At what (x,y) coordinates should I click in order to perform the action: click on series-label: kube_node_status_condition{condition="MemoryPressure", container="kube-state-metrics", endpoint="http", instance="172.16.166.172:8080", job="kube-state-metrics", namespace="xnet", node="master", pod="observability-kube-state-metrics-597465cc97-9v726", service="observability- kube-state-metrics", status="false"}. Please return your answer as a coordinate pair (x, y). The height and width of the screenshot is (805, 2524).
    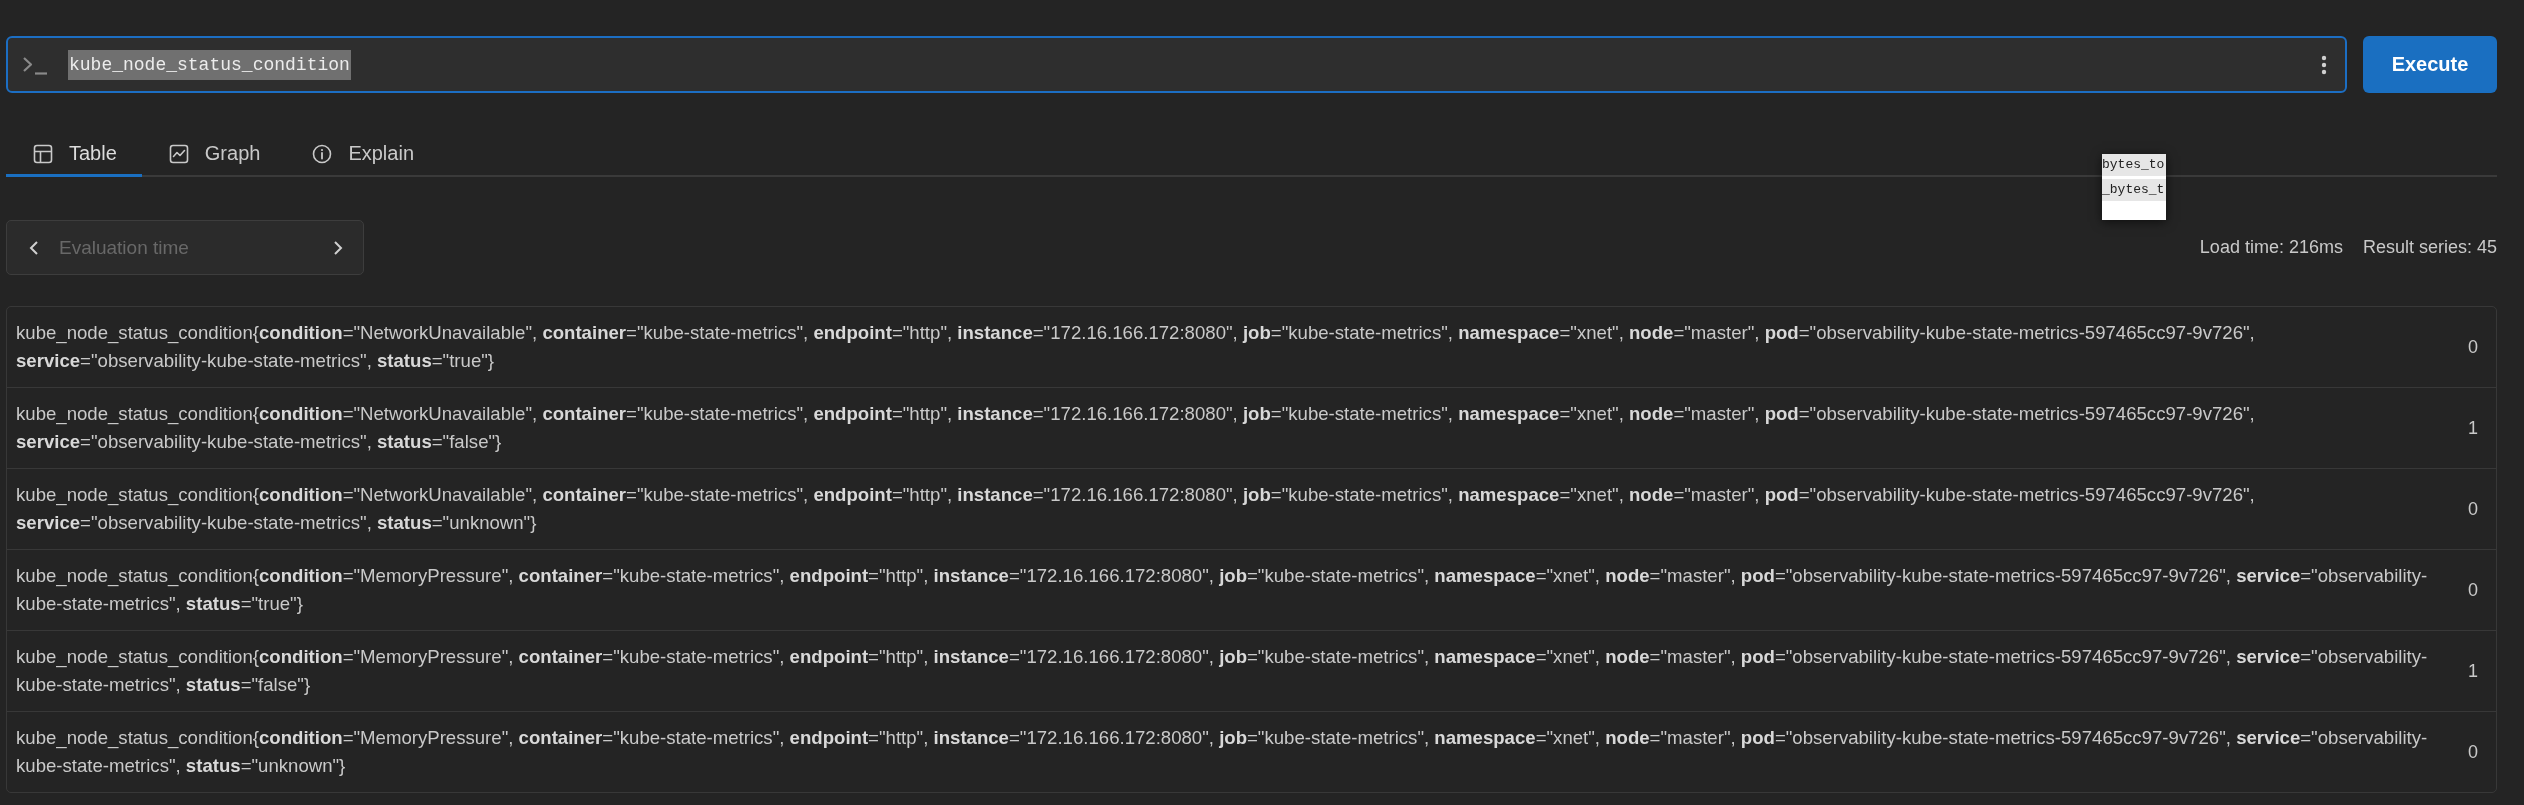
    Looking at the image, I should click on (1222, 671).